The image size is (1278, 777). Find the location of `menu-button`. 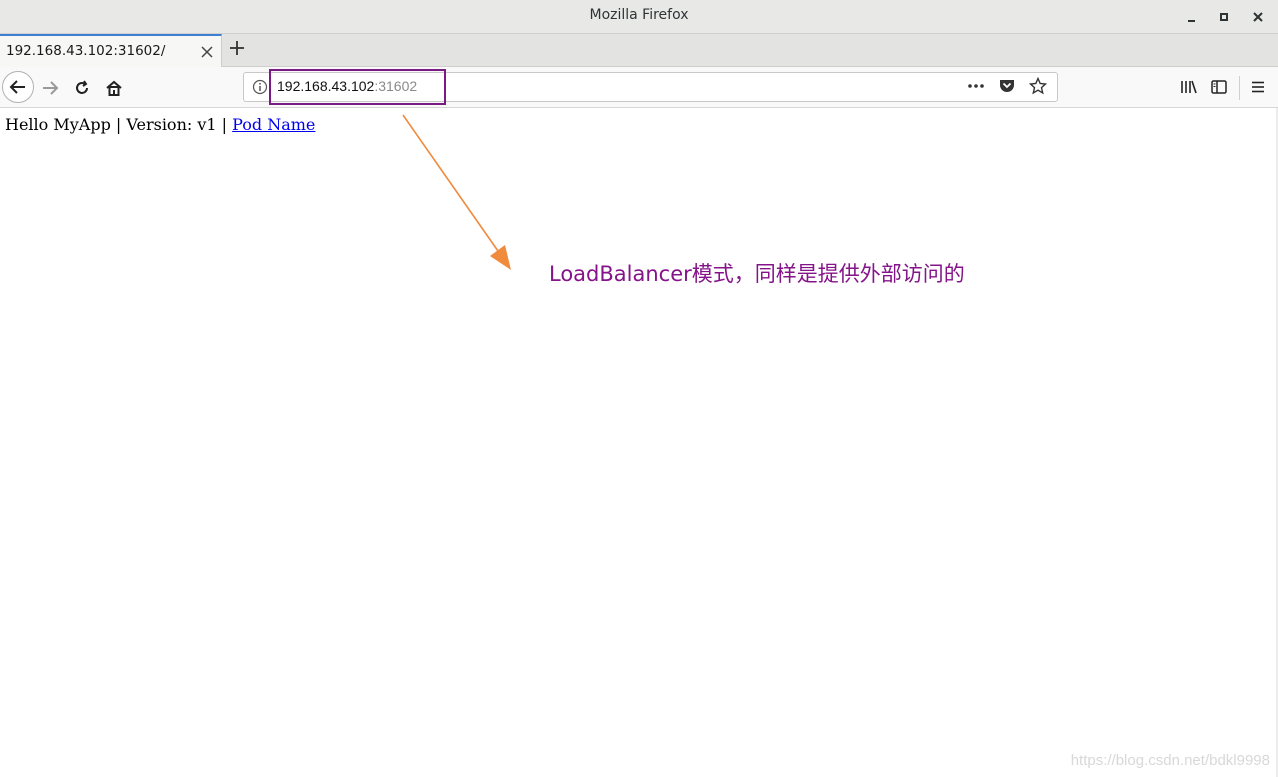

menu-button is located at coordinates (1258, 87).